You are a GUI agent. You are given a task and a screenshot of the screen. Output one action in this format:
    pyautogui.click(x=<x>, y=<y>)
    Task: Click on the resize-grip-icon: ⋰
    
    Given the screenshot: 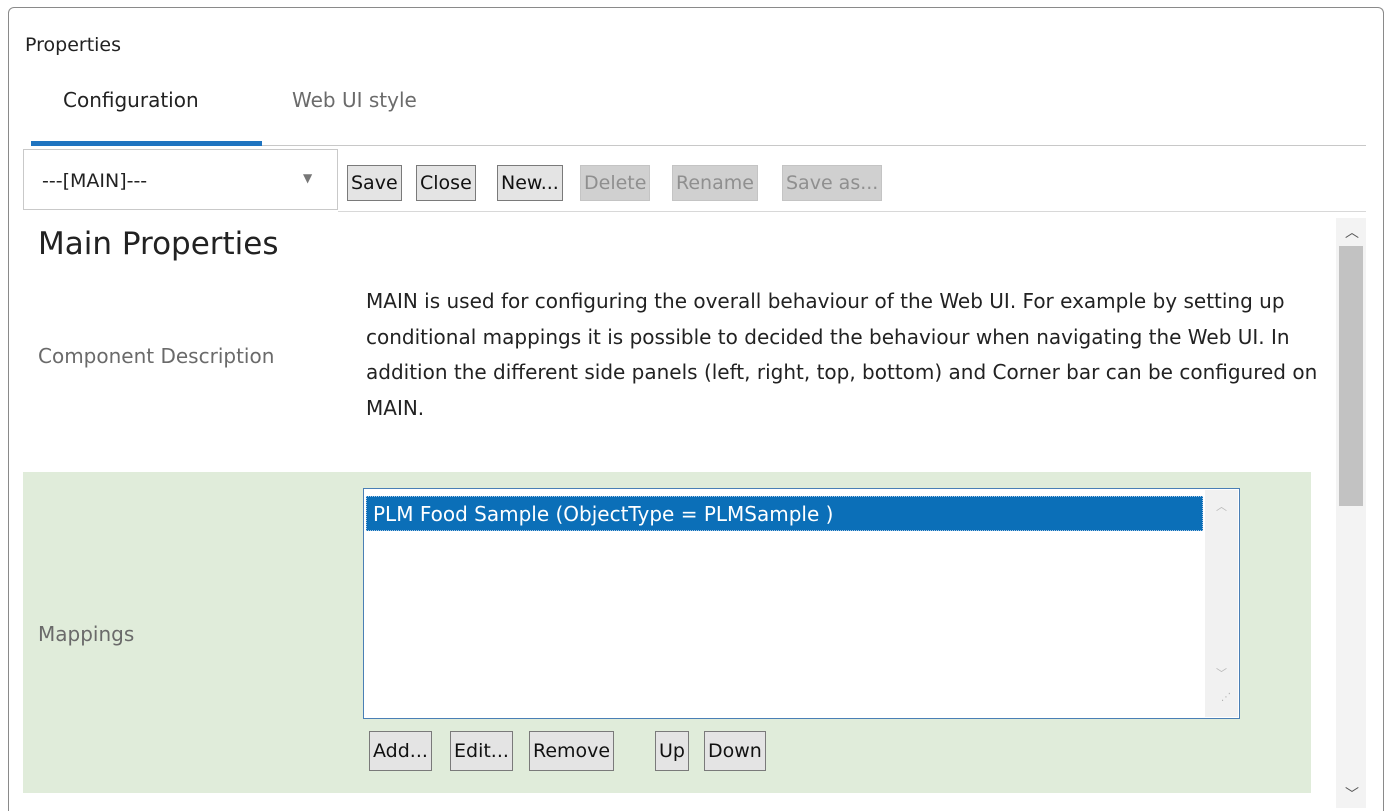 What is the action you would take?
    pyautogui.click(x=1226, y=697)
    